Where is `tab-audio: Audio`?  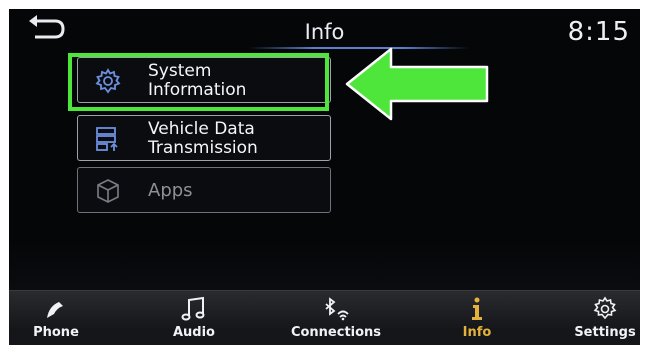 tab-audio: Audio is located at coordinates (194, 318).